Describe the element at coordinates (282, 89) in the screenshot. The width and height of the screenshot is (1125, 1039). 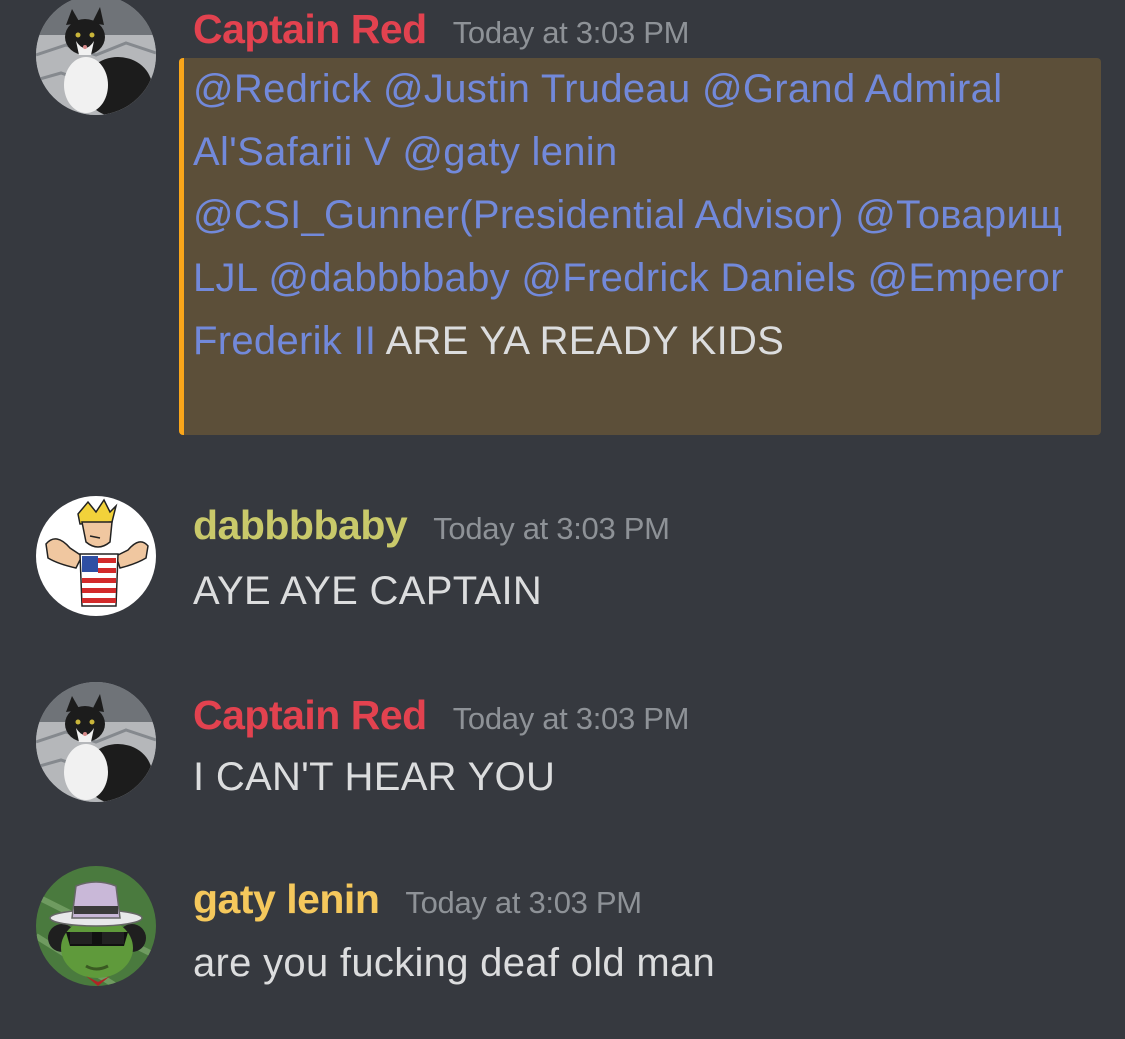
I see `mention-link: @Redrick` at that location.